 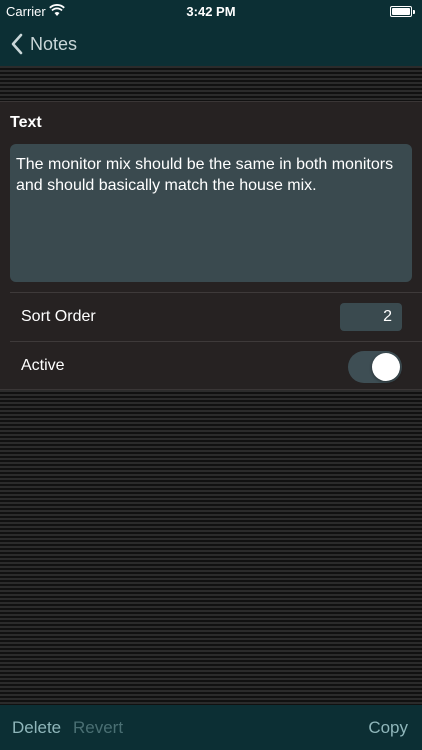 I want to click on top-bar: Carrier 3:42 PM Notes, so click(x=211, y=33).